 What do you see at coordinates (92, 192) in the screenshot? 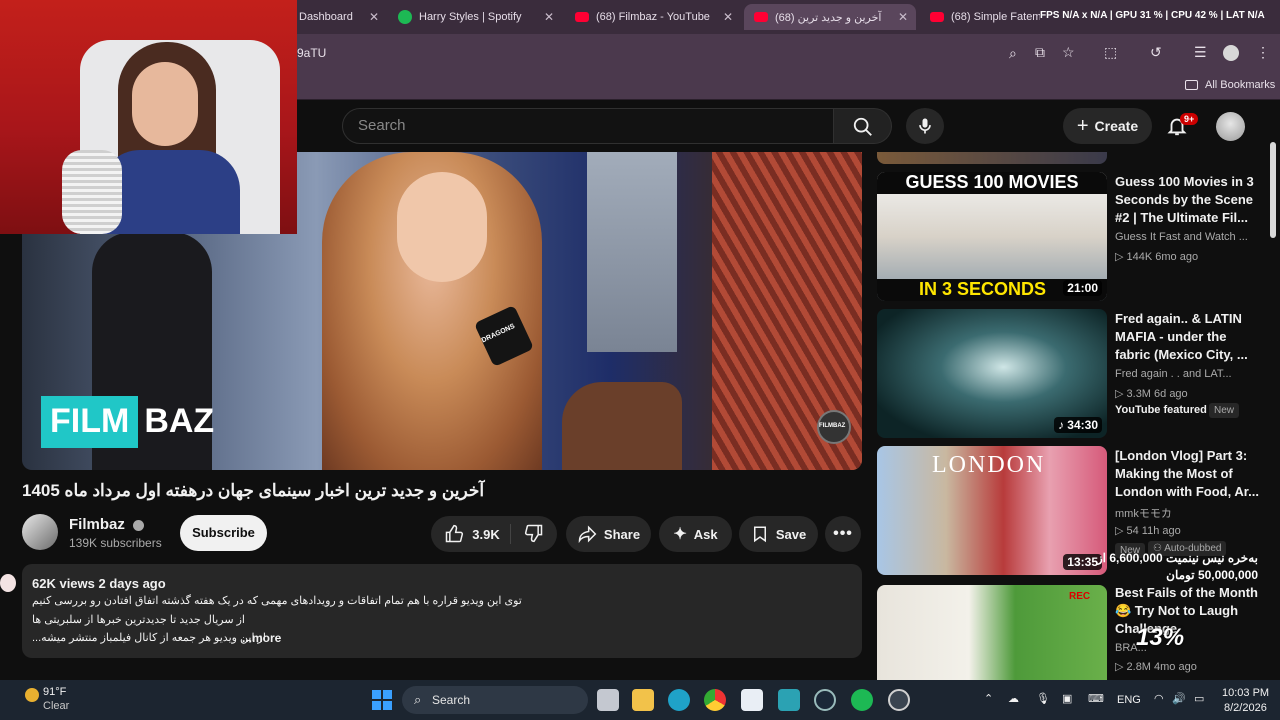
I see `webcam-microphone` at bounding box center [92, 192].